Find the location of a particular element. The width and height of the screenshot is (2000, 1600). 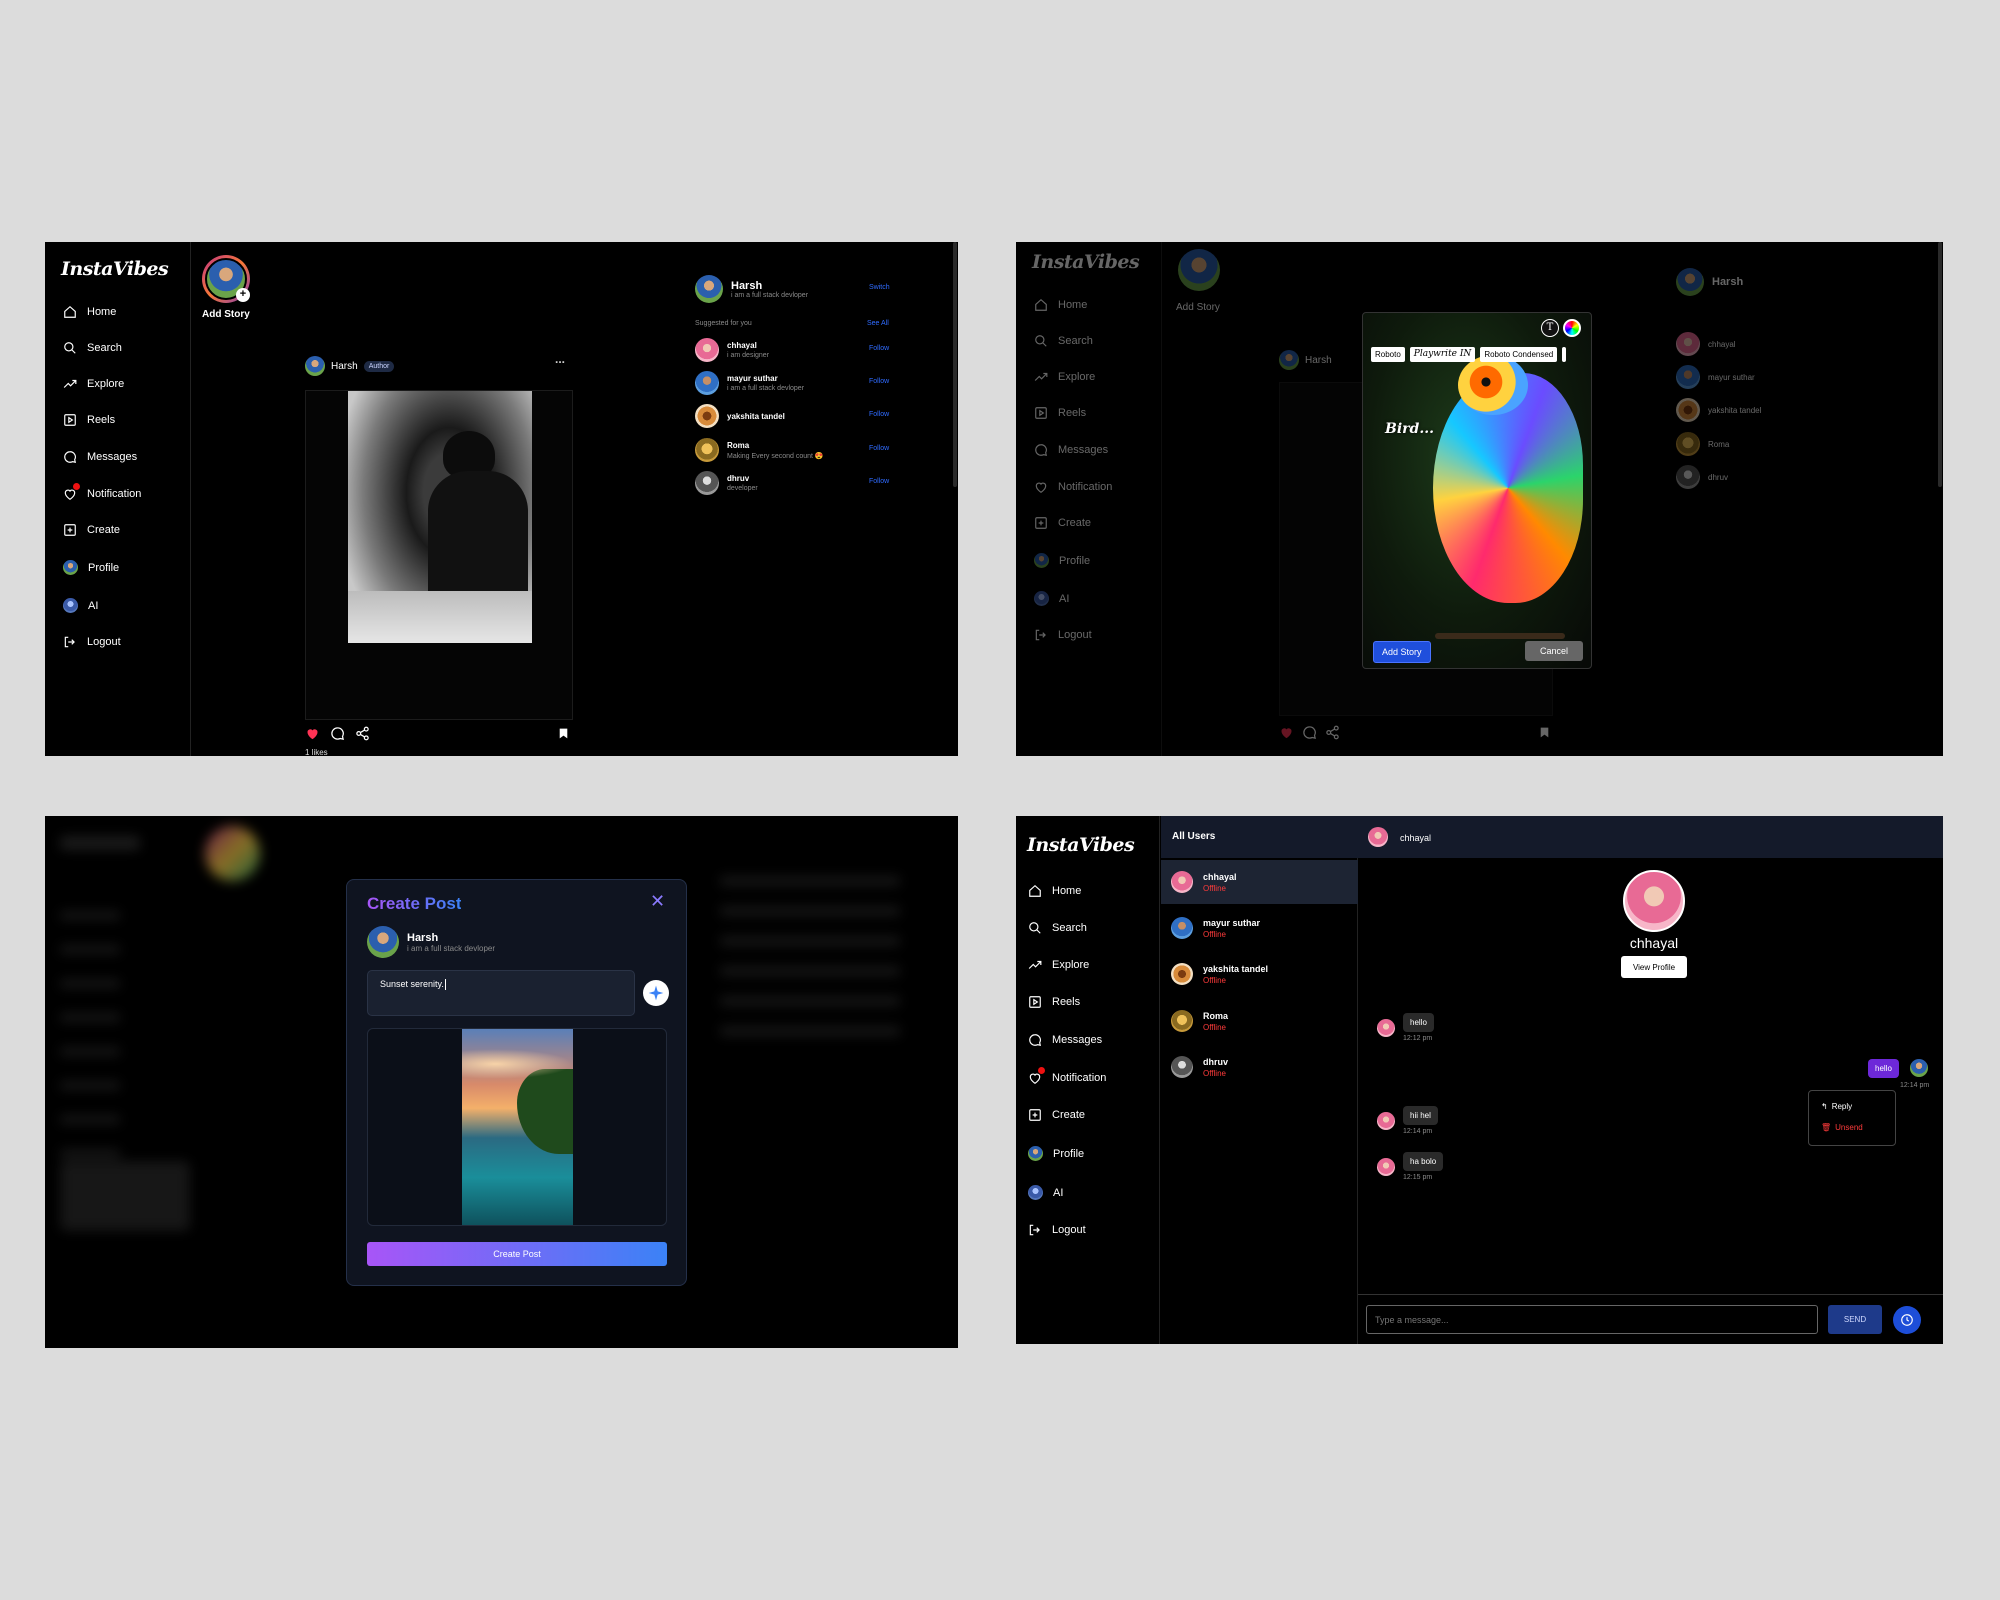

unsend-option: 🗑 Unsend is located at coordinates (1842, 1127).